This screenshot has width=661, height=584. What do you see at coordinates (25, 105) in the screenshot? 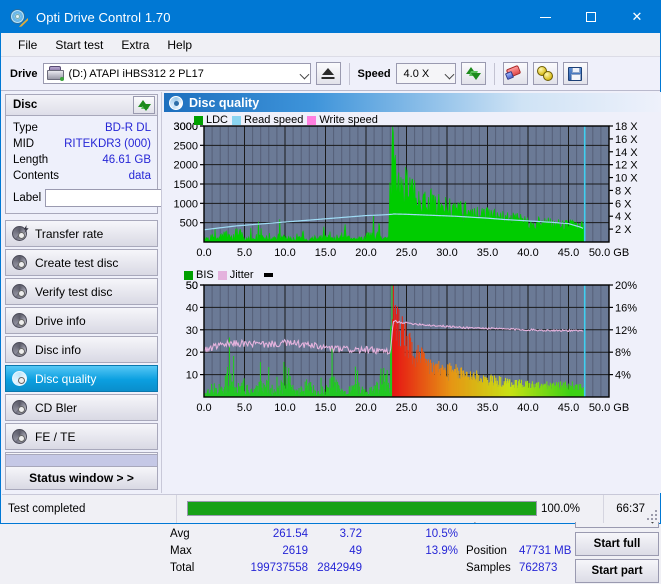
I see `disc-panel-title: Disc` at bounding box center [25, 105].